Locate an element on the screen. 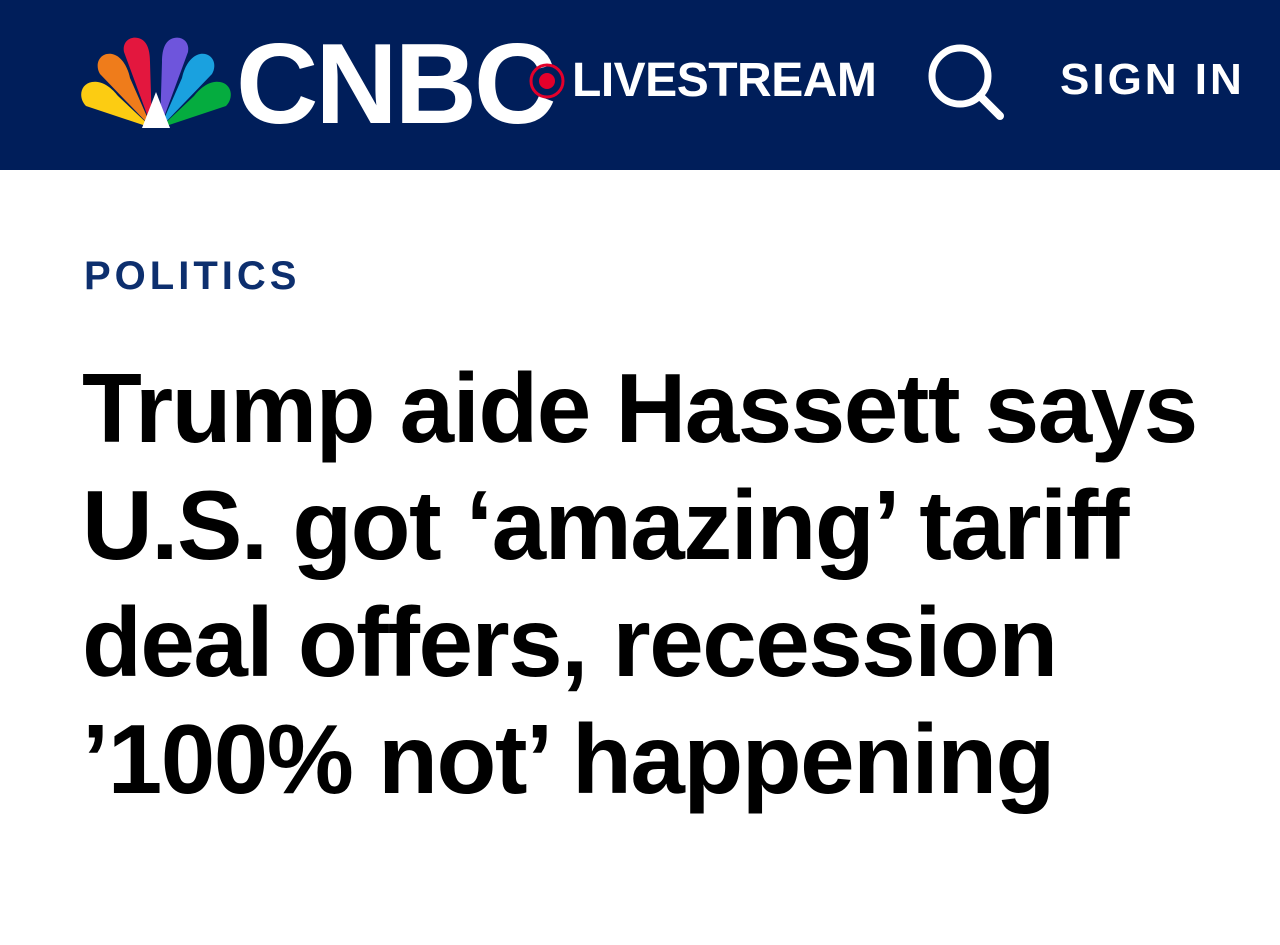 Image resolution: width=1280 pixels, height=945 pixels. search-icon is located at coordinates (966, 82).